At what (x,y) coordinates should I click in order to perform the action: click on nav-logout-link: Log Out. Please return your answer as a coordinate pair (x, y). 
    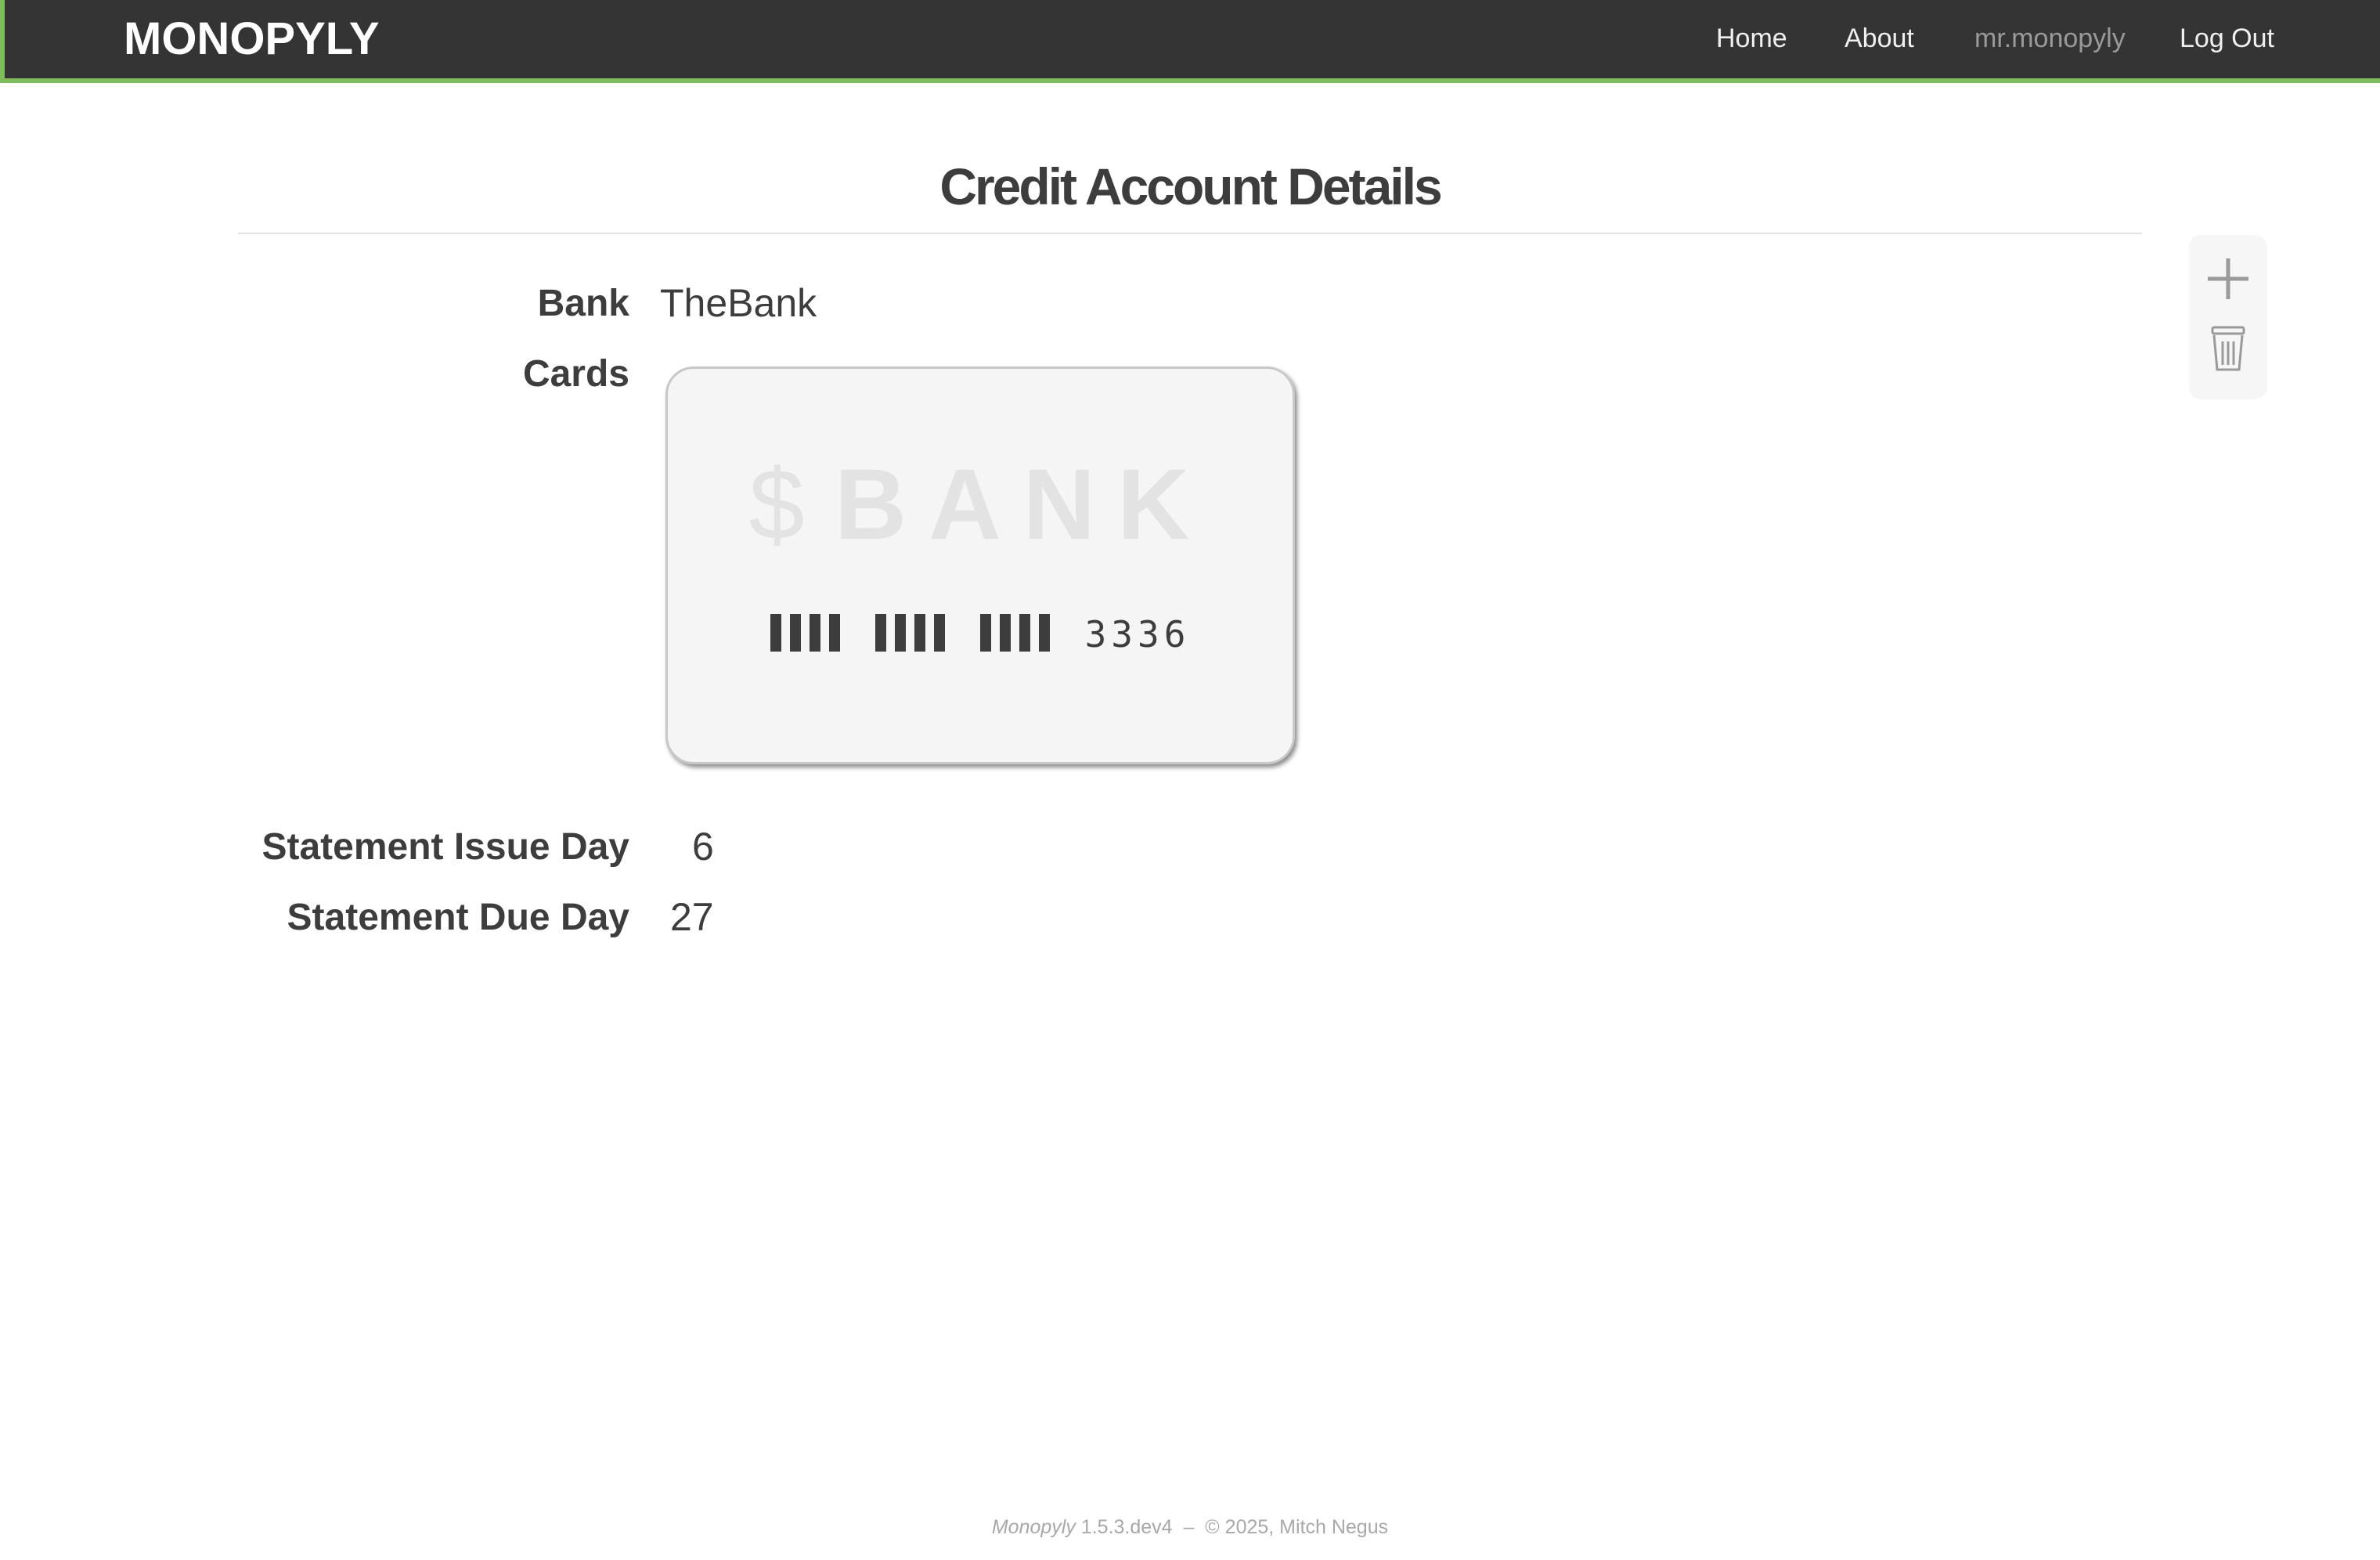
    Looking at the image, I should click on (2227, 38).